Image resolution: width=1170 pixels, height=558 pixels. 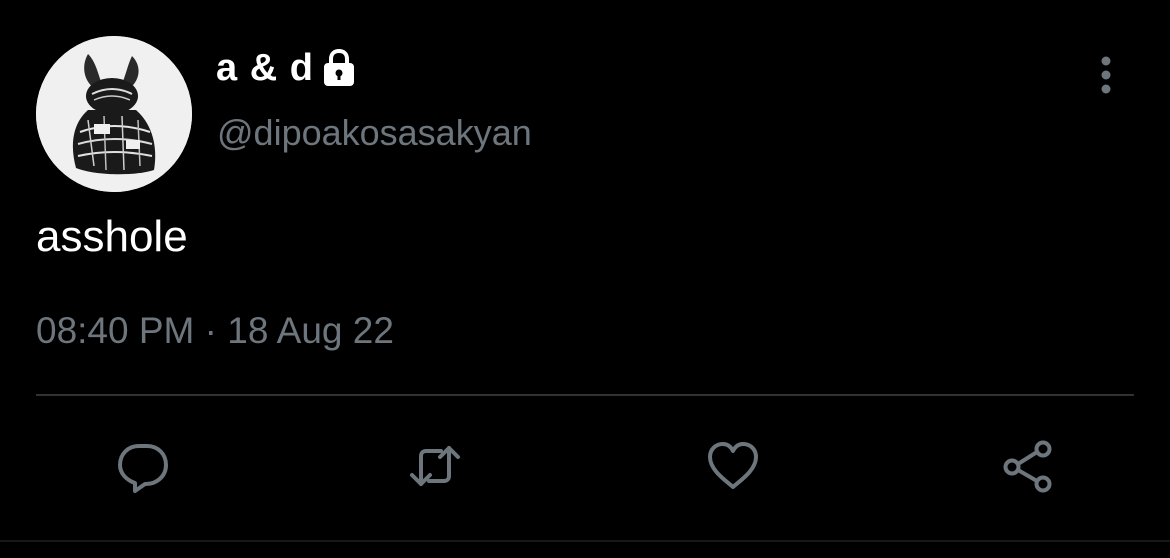 I want to click on share-icon, so click(x=1027, y=466).